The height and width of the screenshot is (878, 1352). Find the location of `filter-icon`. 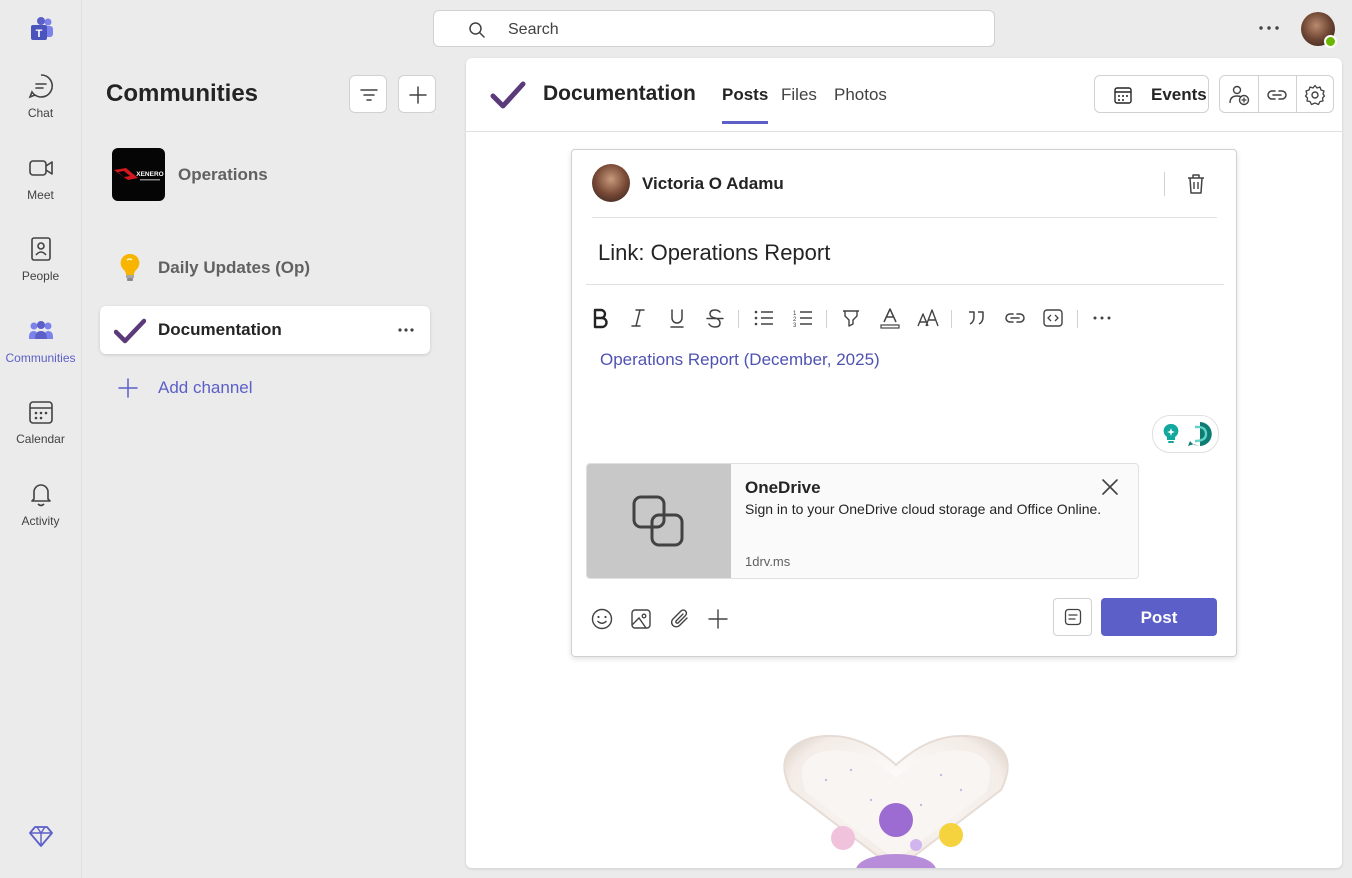

filter-icon is located at coordinates (369, 95).